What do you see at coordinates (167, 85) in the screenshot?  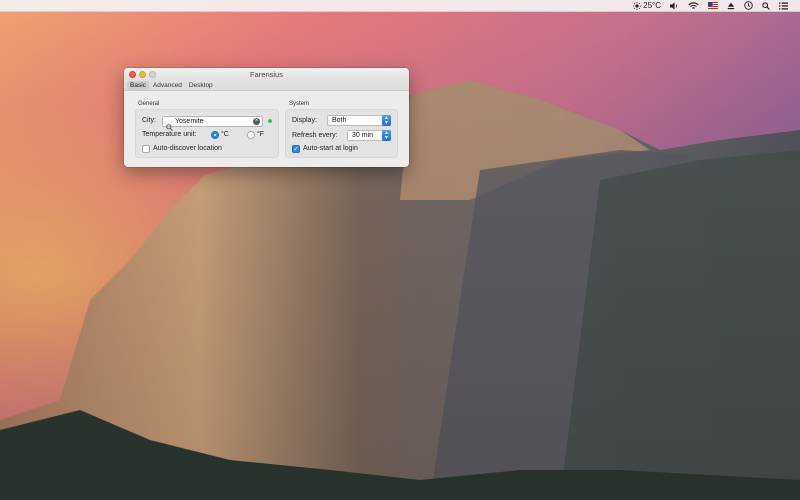 I see `tab-advanced: Advanced` at bounding box center [167, 85].